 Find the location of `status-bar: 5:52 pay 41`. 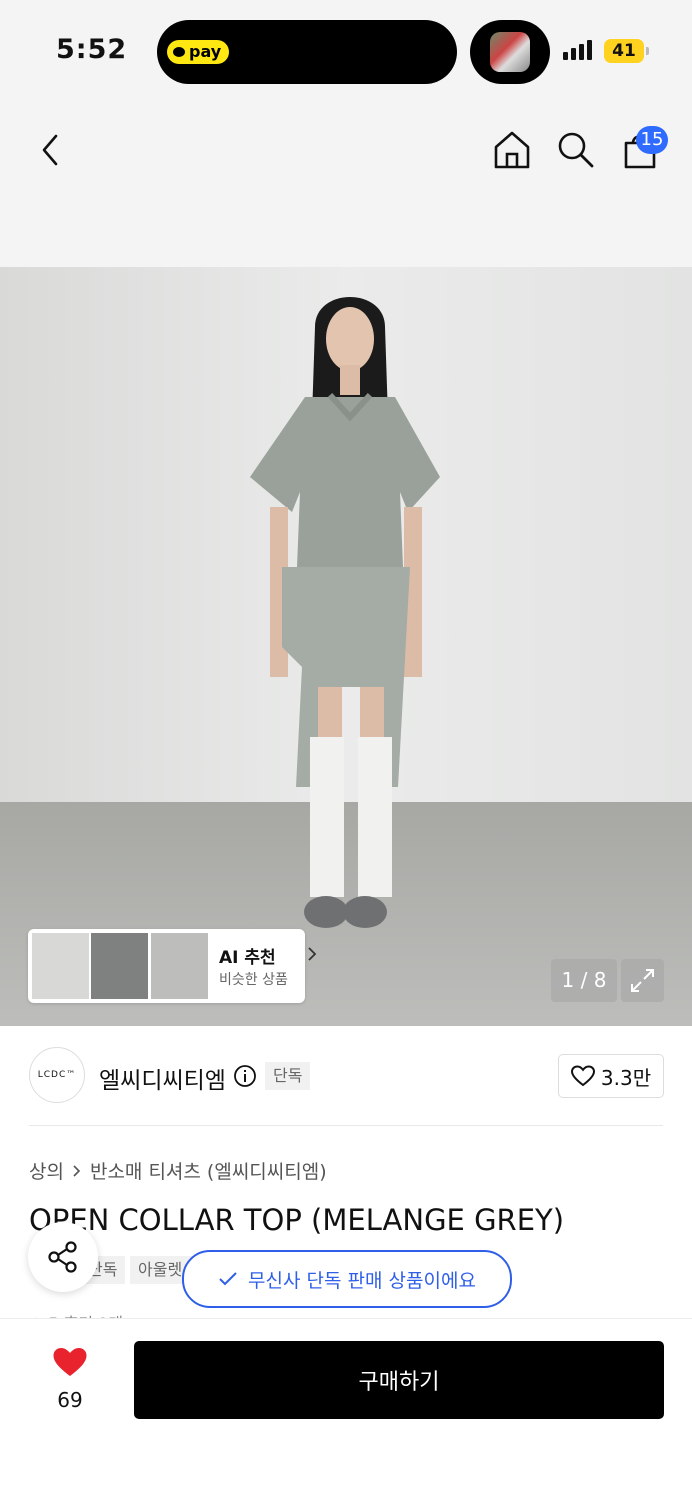

status-bar: 5:52 pay 41 is located at coordinates (346, 50).